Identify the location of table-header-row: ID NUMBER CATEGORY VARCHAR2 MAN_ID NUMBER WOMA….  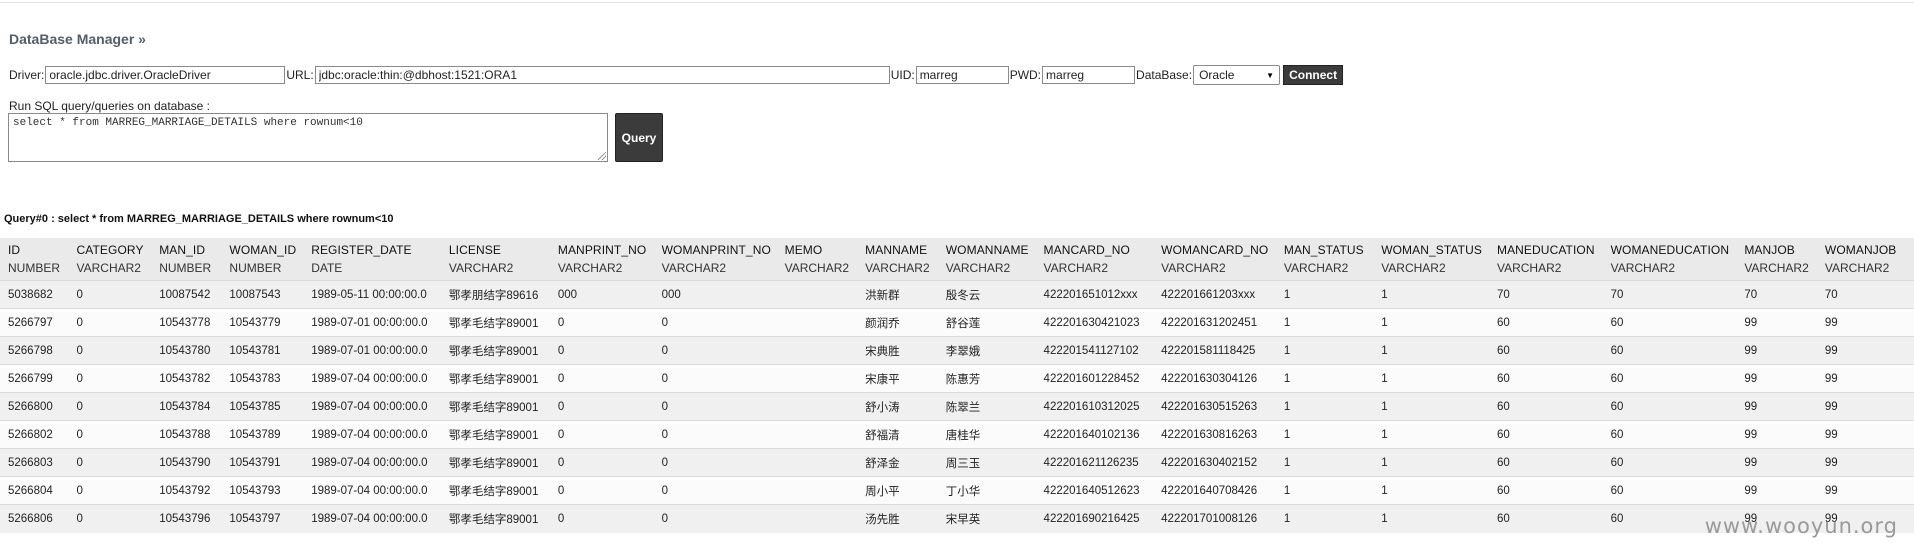
(957, 259).